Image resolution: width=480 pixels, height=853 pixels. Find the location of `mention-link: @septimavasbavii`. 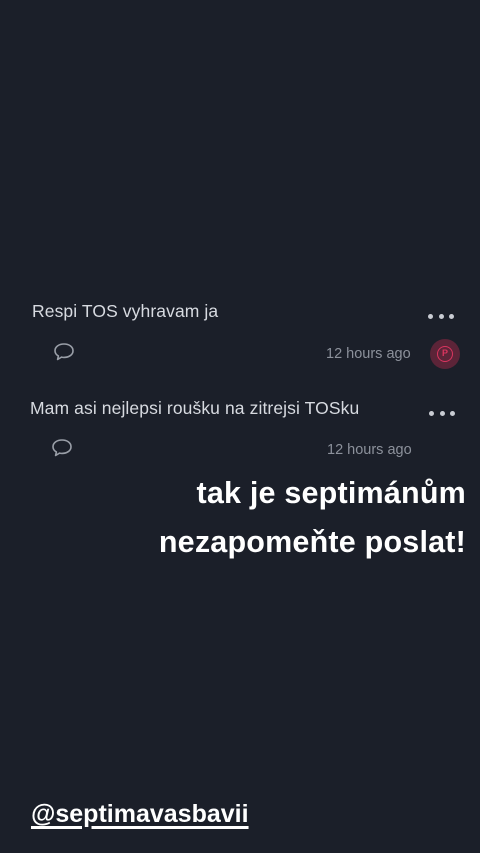

mention-link: @septimavasbavii is located at coordinates (140, 814).